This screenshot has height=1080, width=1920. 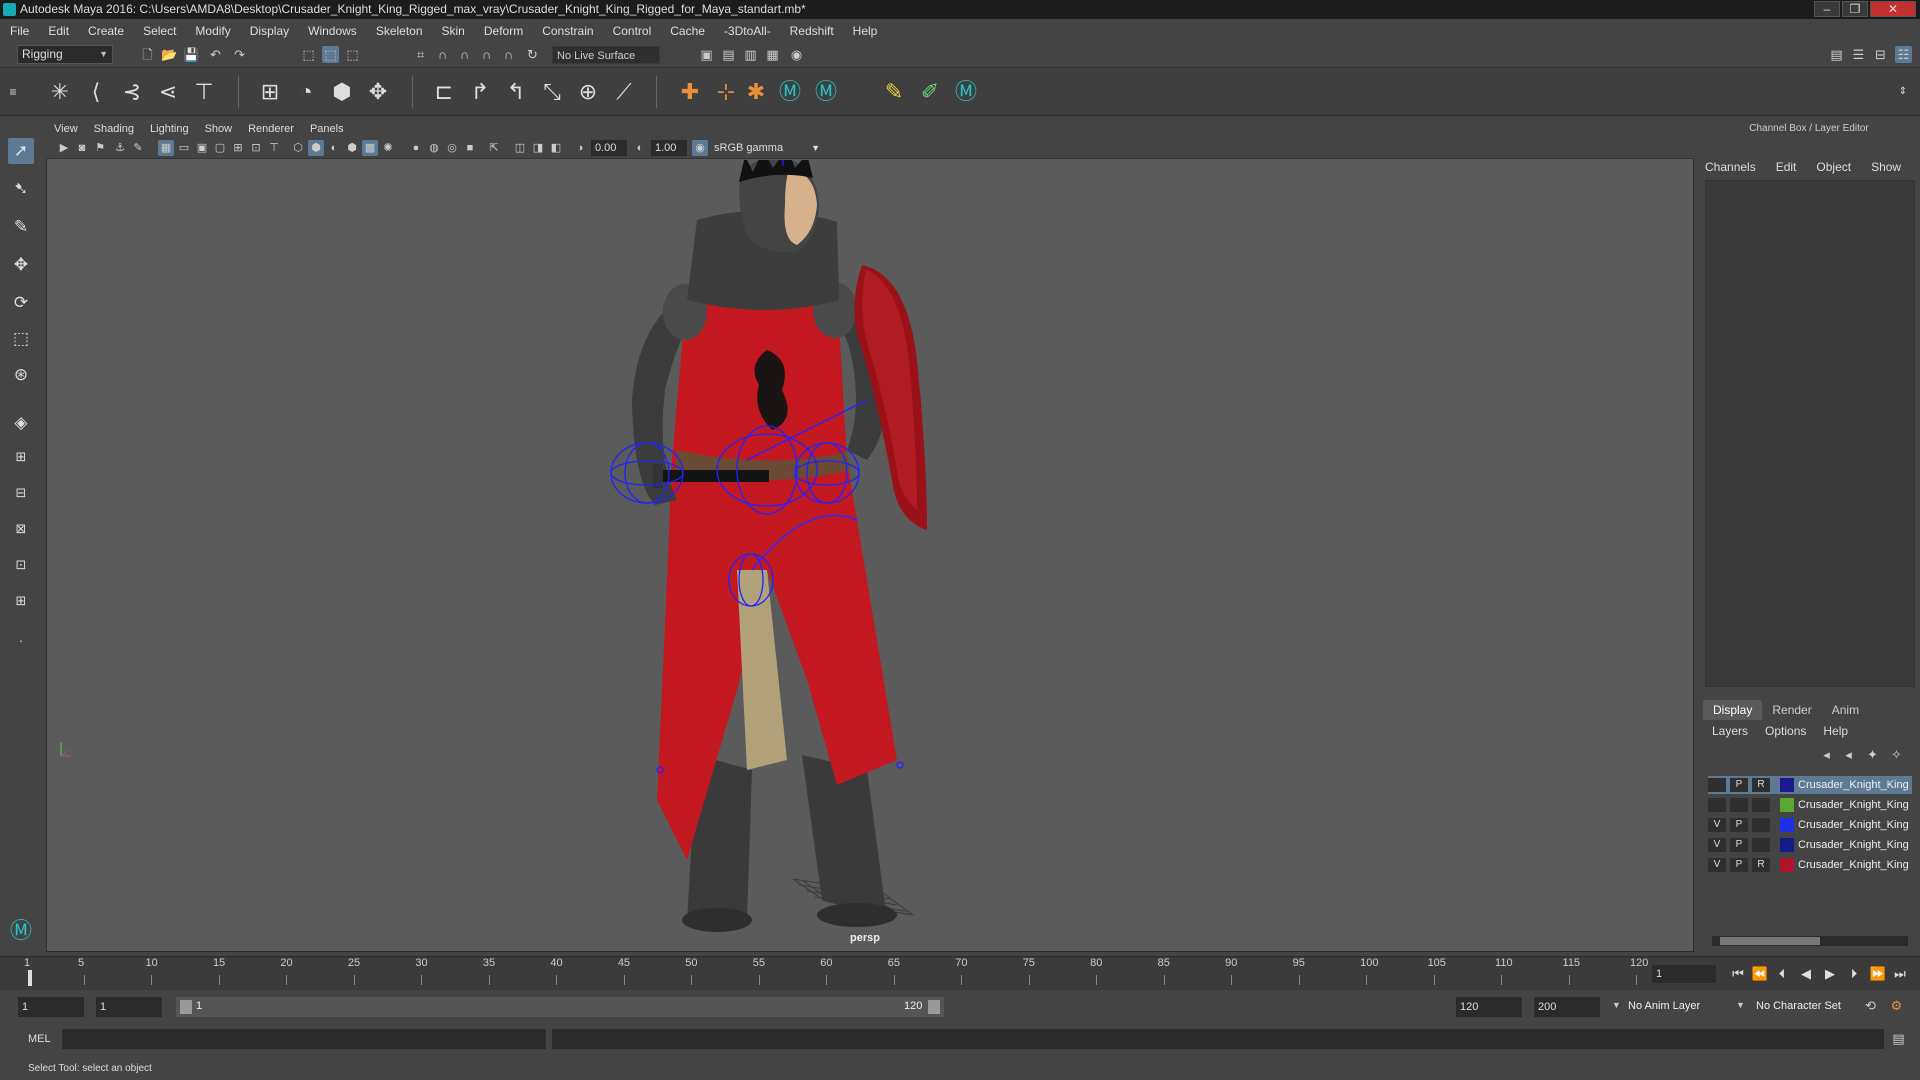 I want to click on panel-menu-lighting: Lighting, so click(x=169, y=129).